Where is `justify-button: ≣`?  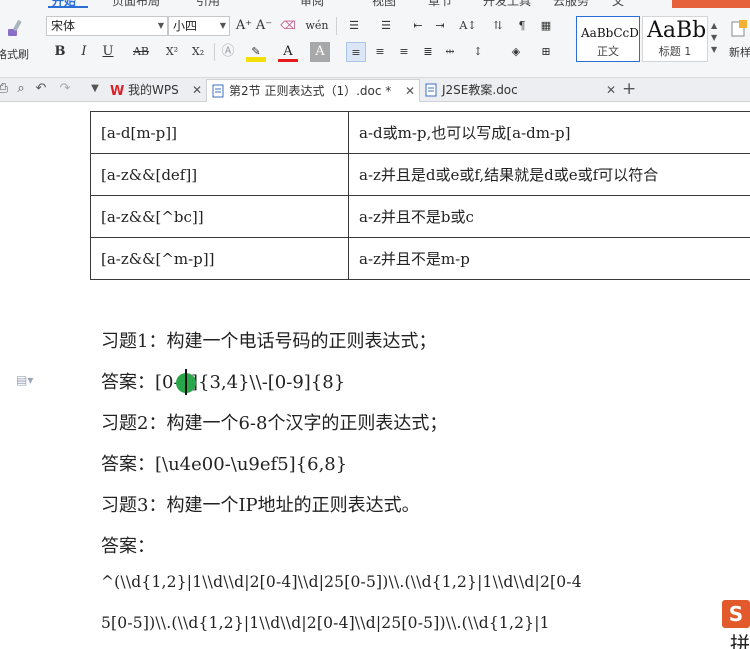
justify-button: ≣ is located at coordinates (428, 52).